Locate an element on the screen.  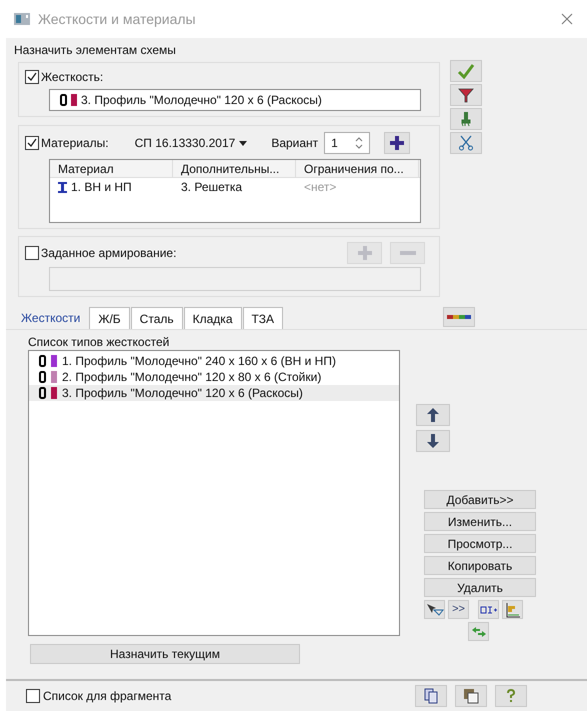
materials-label: Материалы: is located at coordinates (75, 143).